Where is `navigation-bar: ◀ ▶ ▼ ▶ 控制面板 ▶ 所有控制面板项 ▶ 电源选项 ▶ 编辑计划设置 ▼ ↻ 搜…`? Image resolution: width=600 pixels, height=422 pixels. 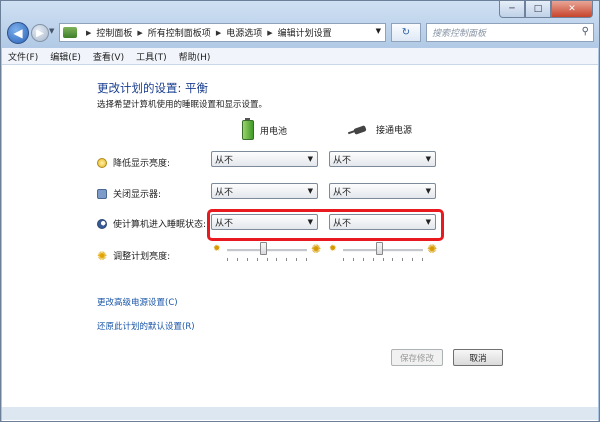
navigation-bar: ◀ ▶ ▼ ▶ 控制面板 ▶ 所有控制面板项 ▶ 电源选项 ▶ 编辑计划设置 ▼ ↻ 搜… is located at coordinates (300, 33).